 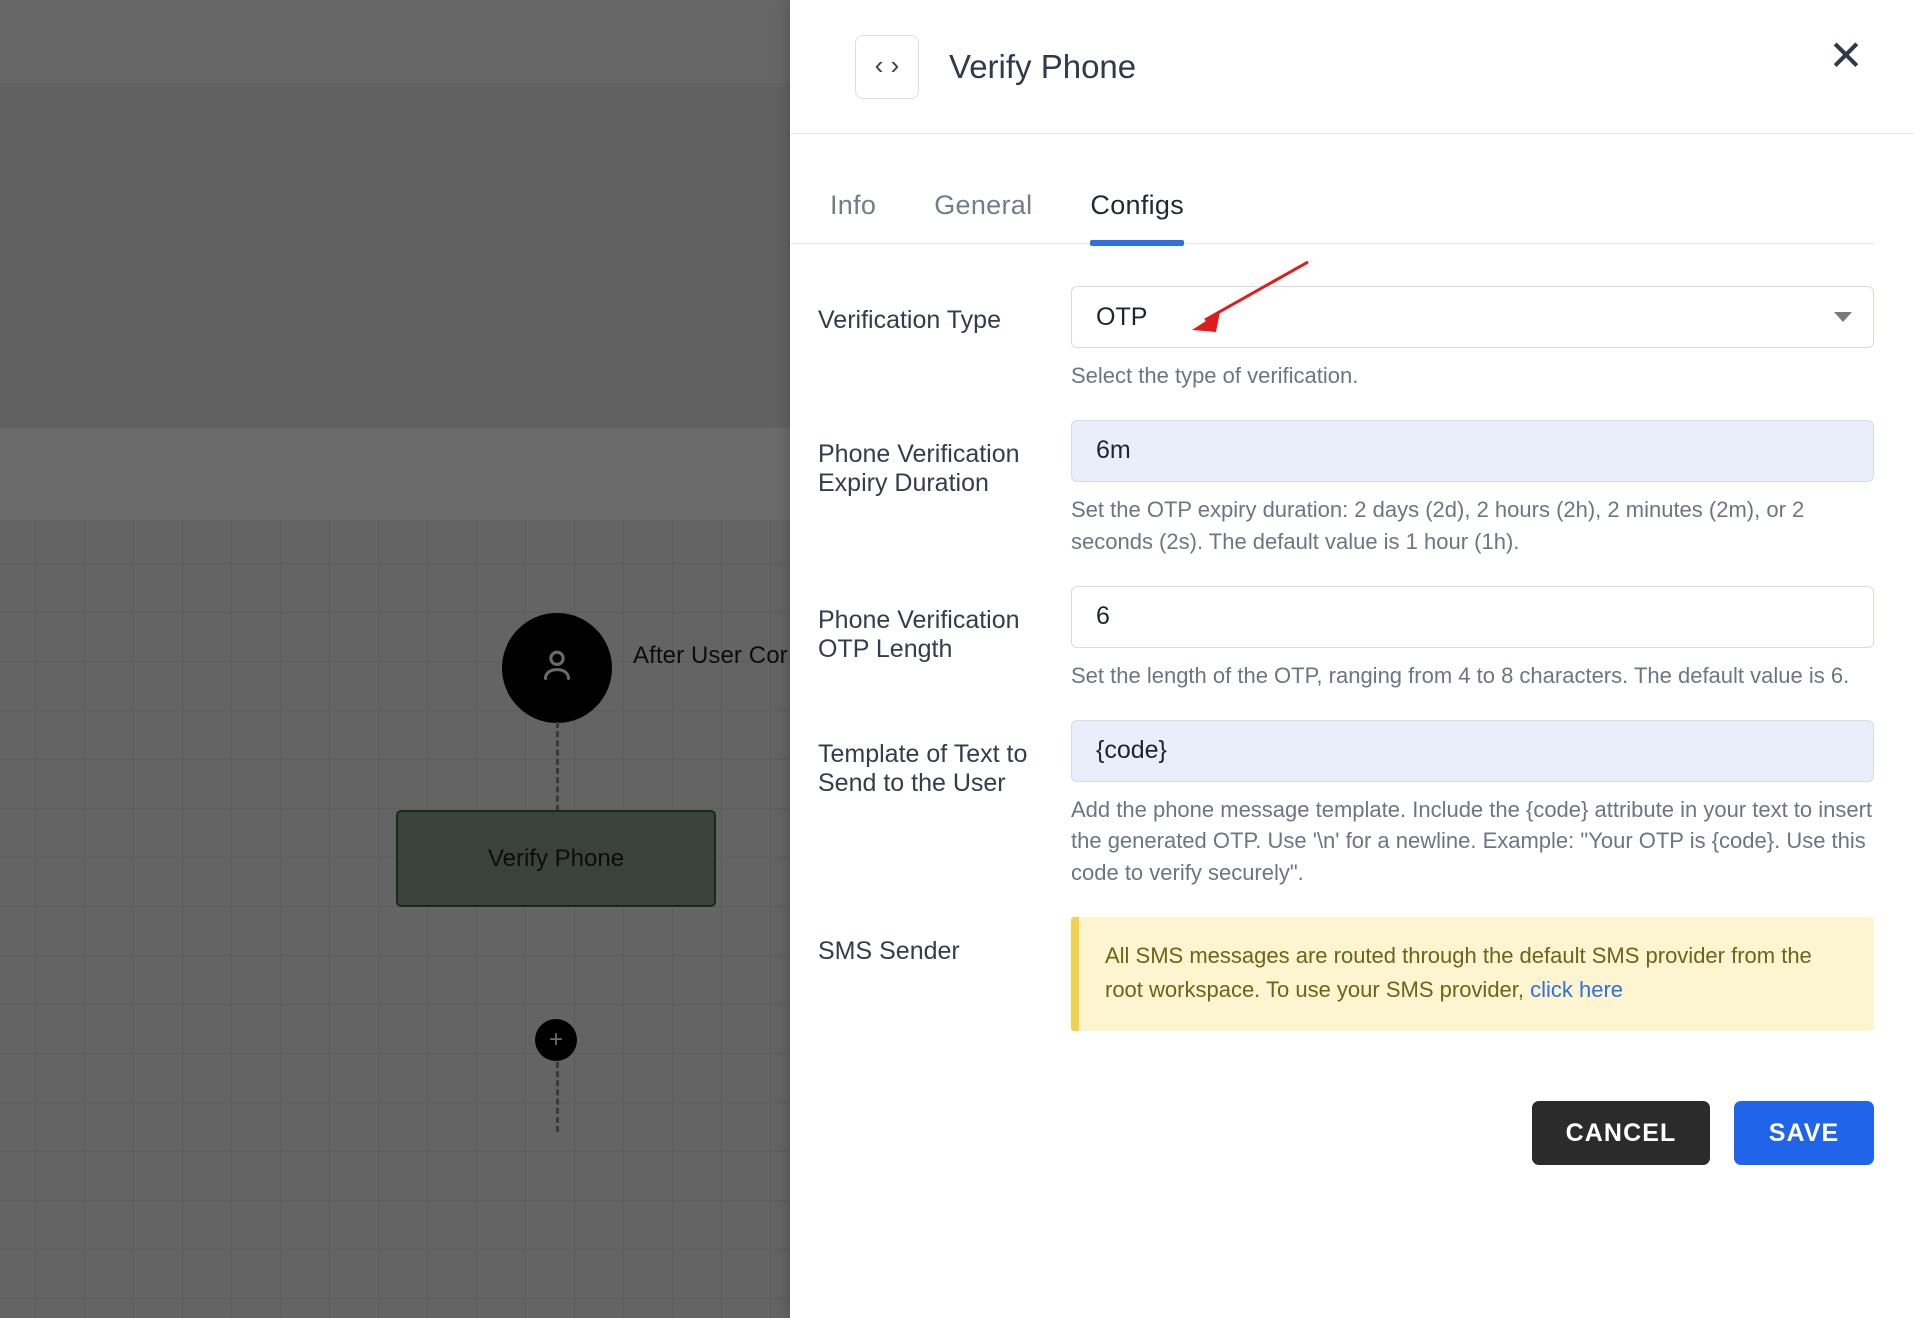 I want to click on label-template: Template of Text to Send to the User, so click(x=923, y=768).